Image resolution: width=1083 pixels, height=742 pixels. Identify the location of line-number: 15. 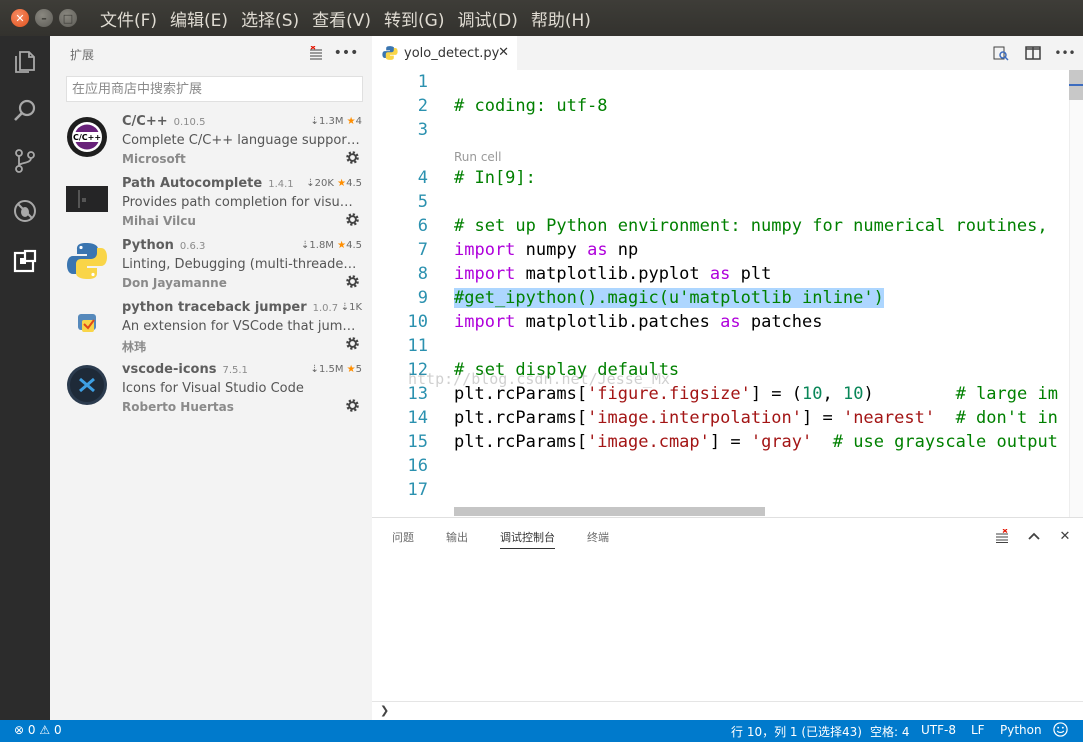
(417, 442).